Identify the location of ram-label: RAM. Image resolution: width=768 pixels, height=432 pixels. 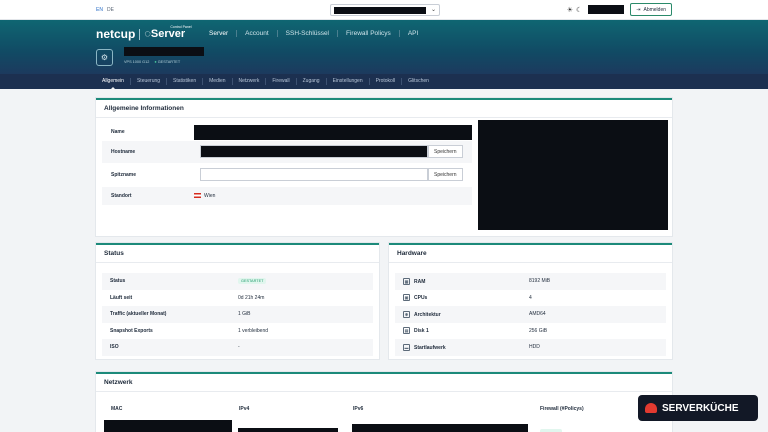
(420, 281).